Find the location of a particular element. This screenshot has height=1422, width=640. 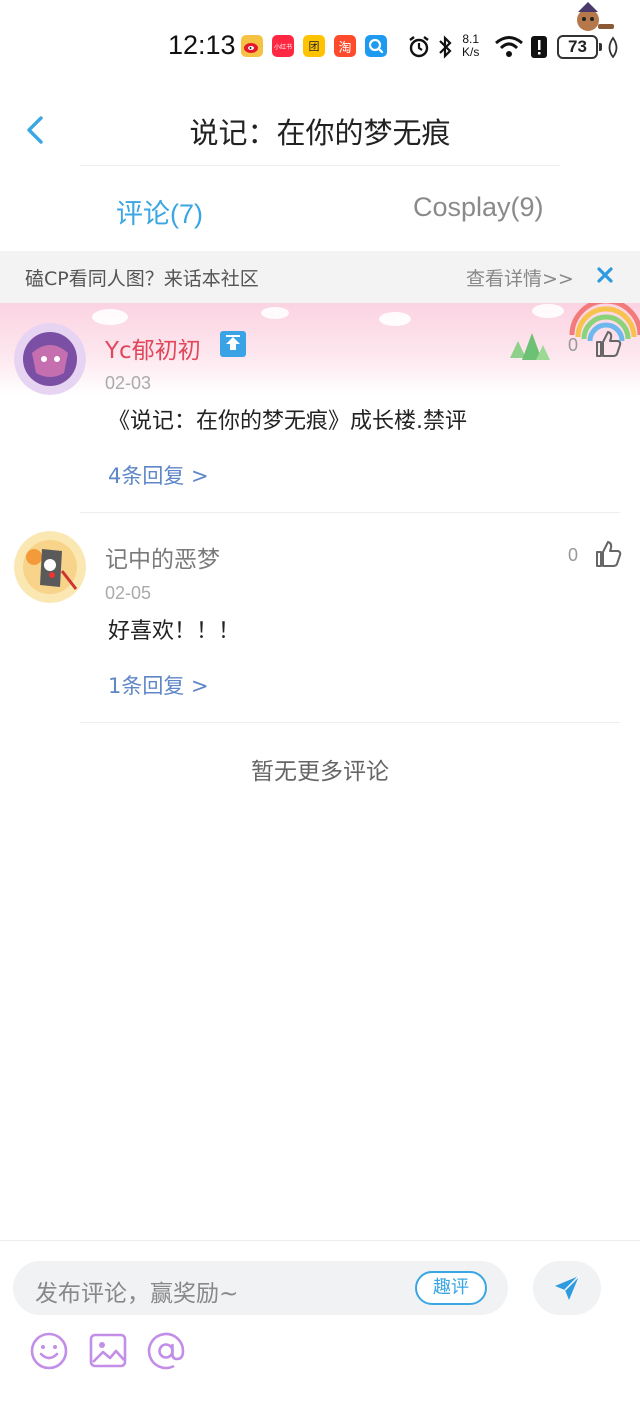

comment-date: 02-03 is located at coordinates (128, 383).